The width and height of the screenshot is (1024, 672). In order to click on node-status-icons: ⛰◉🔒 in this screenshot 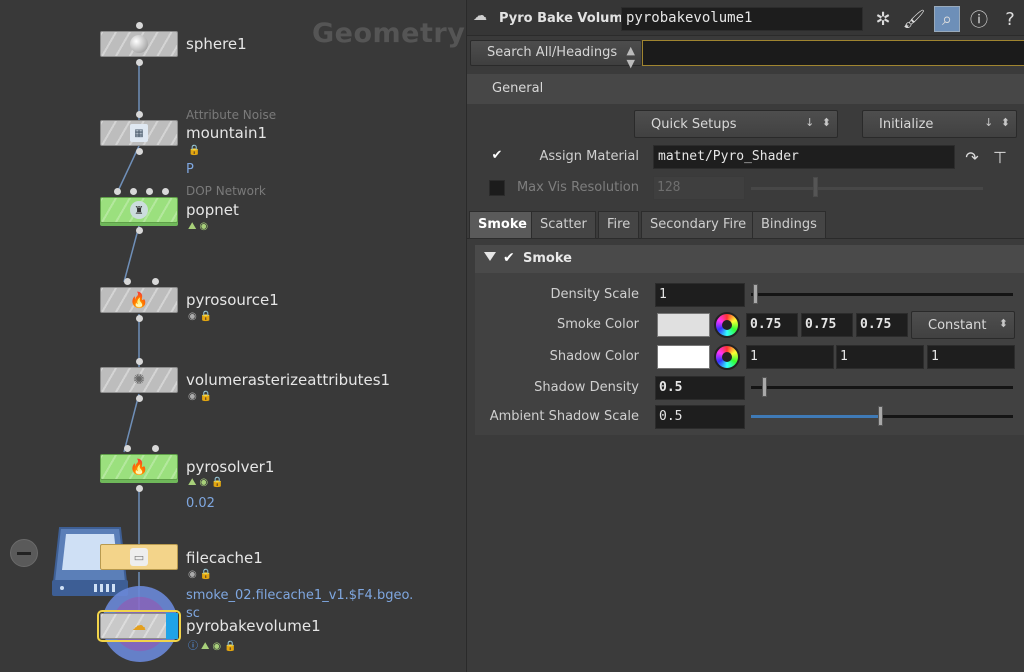, I will do `click(207, 482)`.